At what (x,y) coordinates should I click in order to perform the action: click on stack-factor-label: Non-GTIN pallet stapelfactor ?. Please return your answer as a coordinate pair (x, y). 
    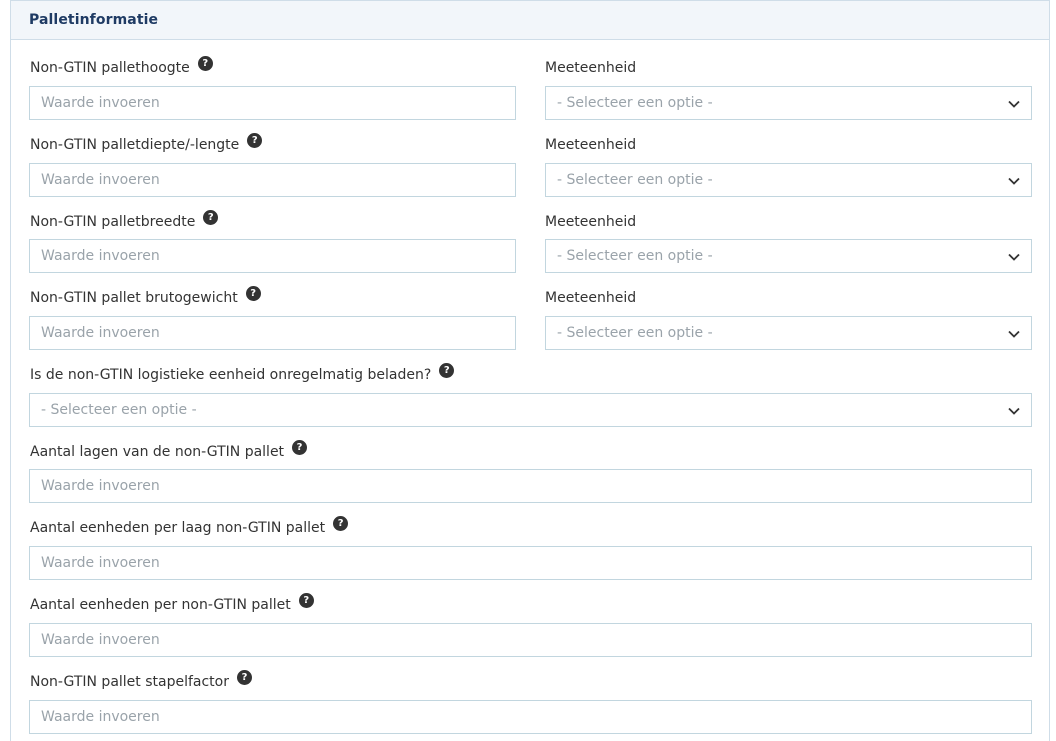
    Looking at the image, I should click on (141, 679).